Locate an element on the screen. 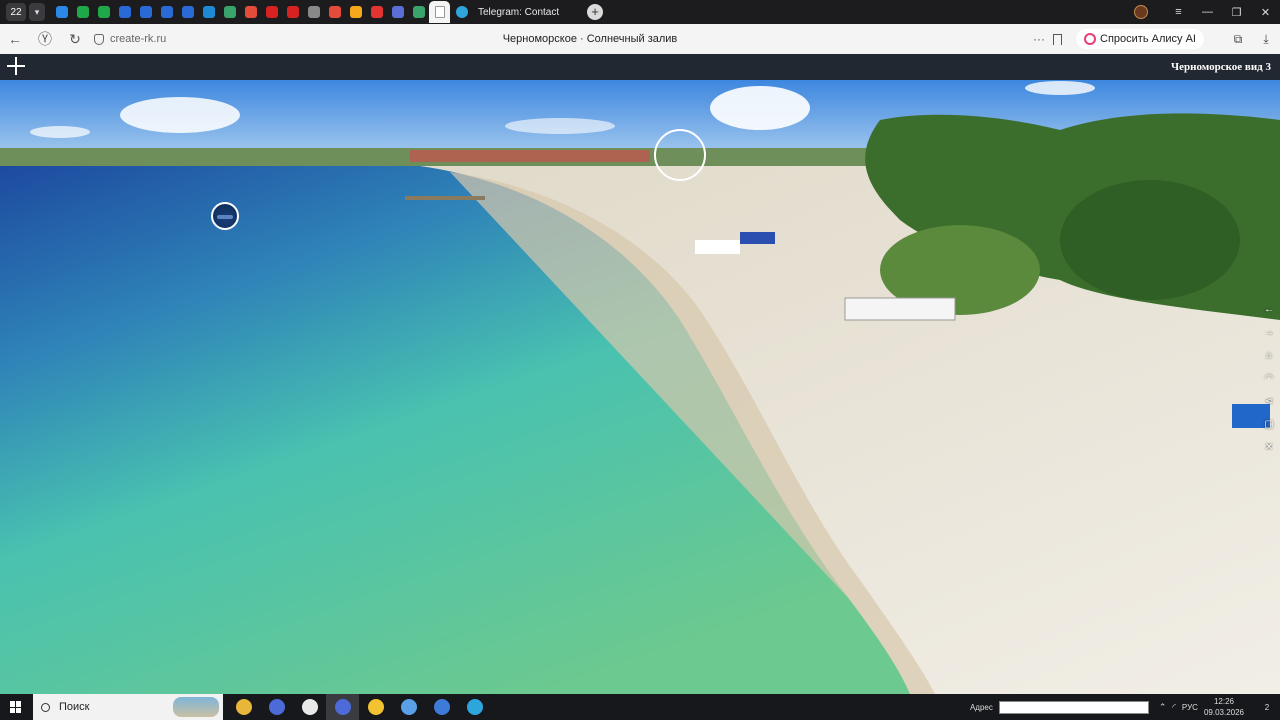  home-icon: ⌂ is located at coordinates (1269, 355).